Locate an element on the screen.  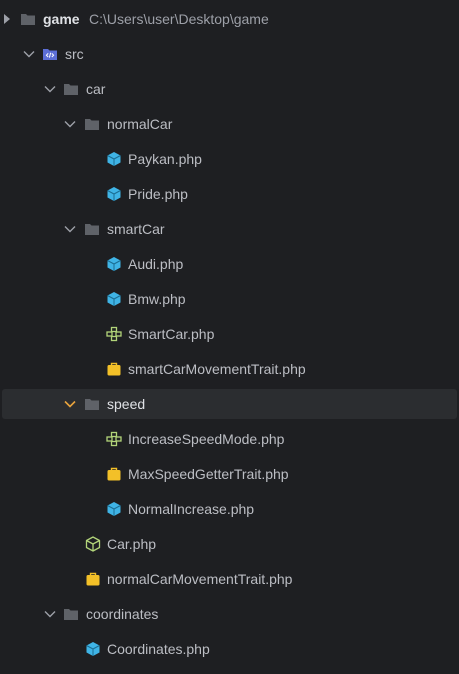
tree-label: Audi.php is located at coordinates (156, 264).